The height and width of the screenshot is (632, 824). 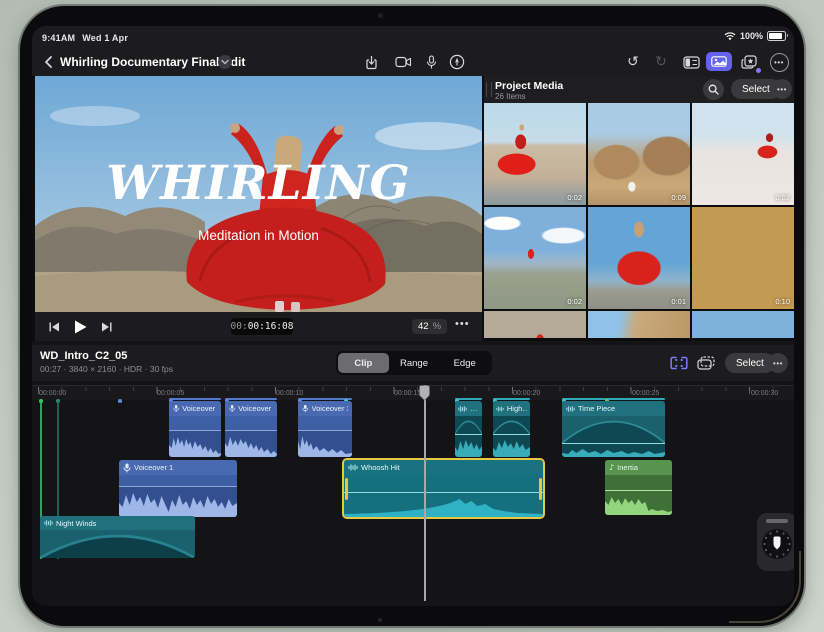 I want to click on video-title-text: WHIRLING, so click(x=258, y=183).